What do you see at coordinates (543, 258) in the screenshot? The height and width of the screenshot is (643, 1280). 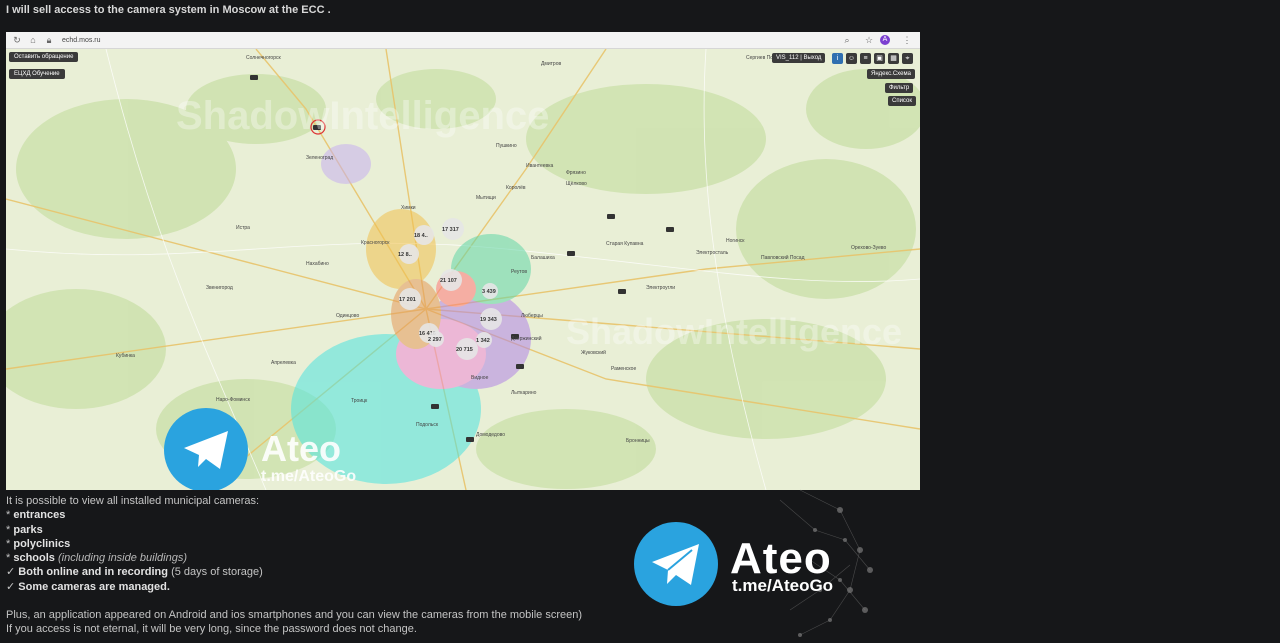 I see `place-label: Балашиха` at bounding box center [543, 258].